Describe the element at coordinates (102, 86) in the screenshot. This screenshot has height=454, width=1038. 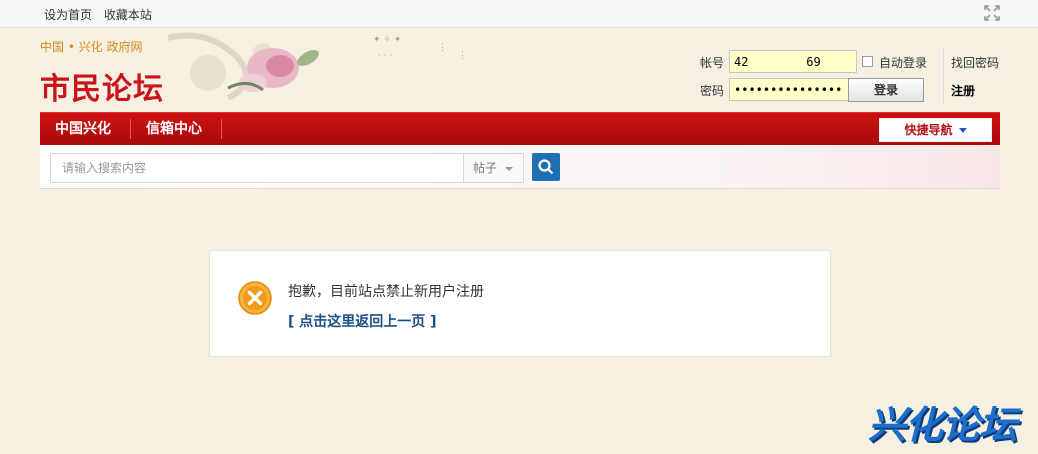
I see `site-logo: 市民论坛` at that location.